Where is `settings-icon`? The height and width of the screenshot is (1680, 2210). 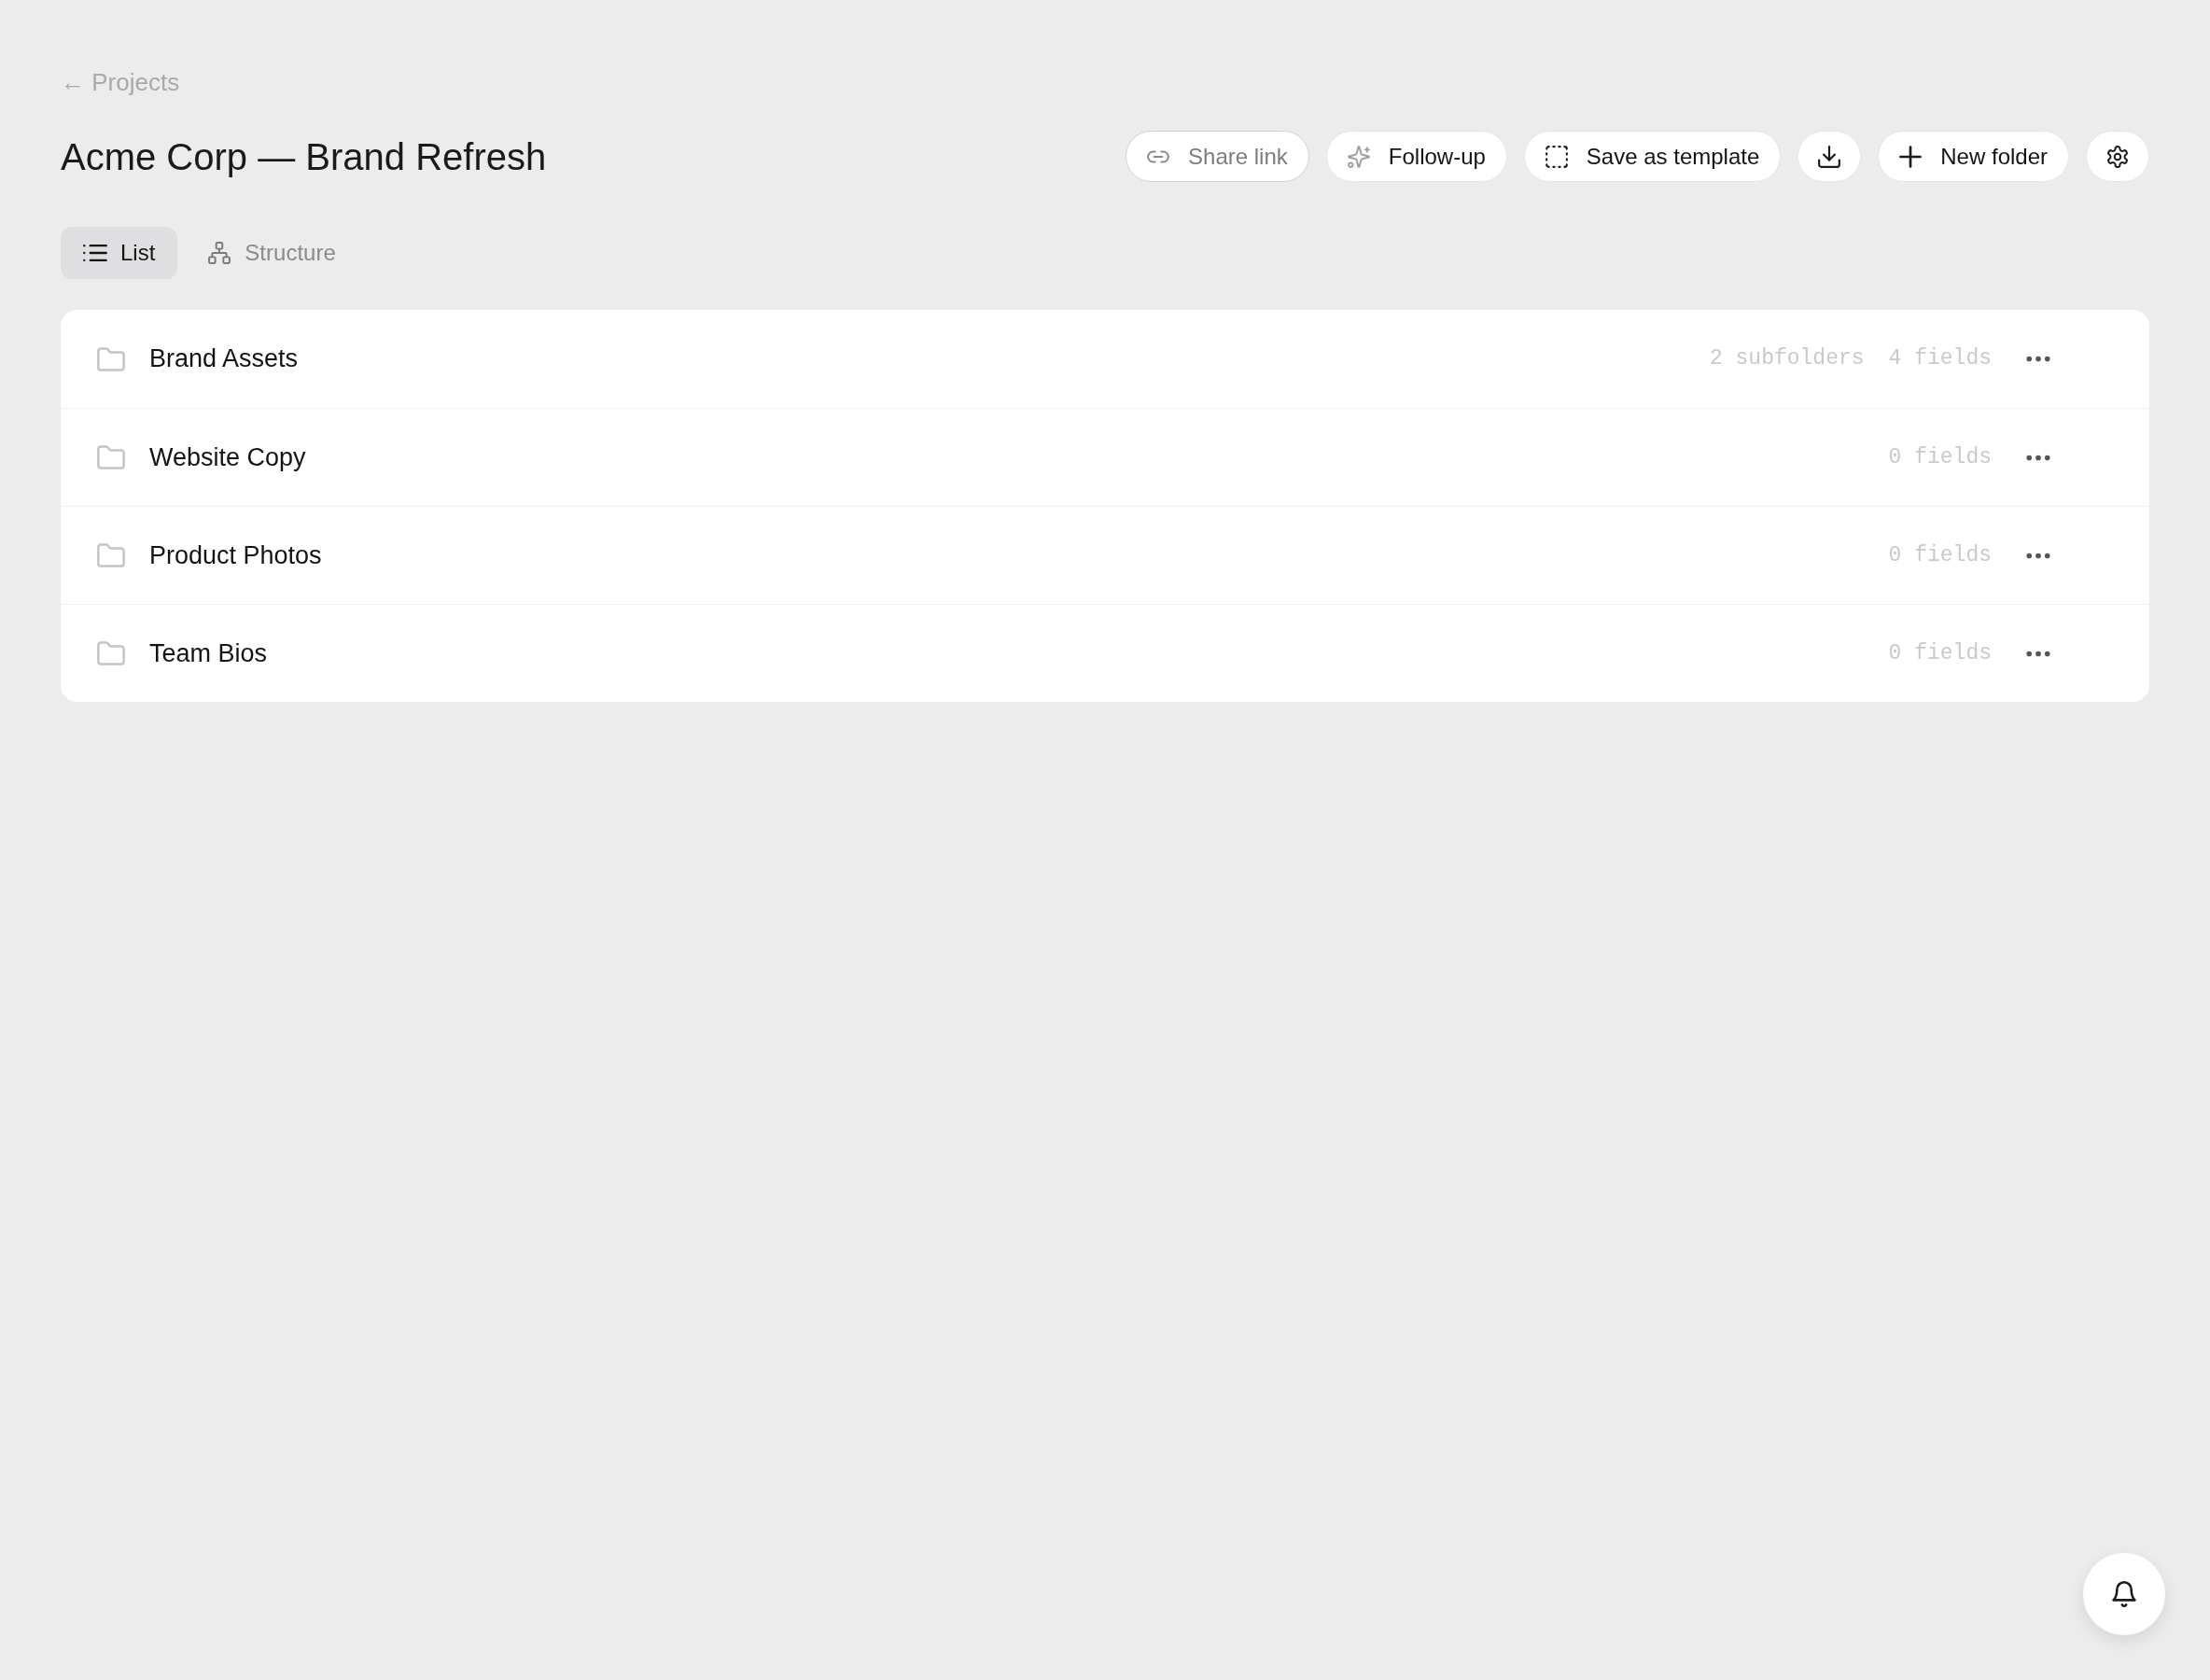 settings-icon is located at coordinates (2117, 156).